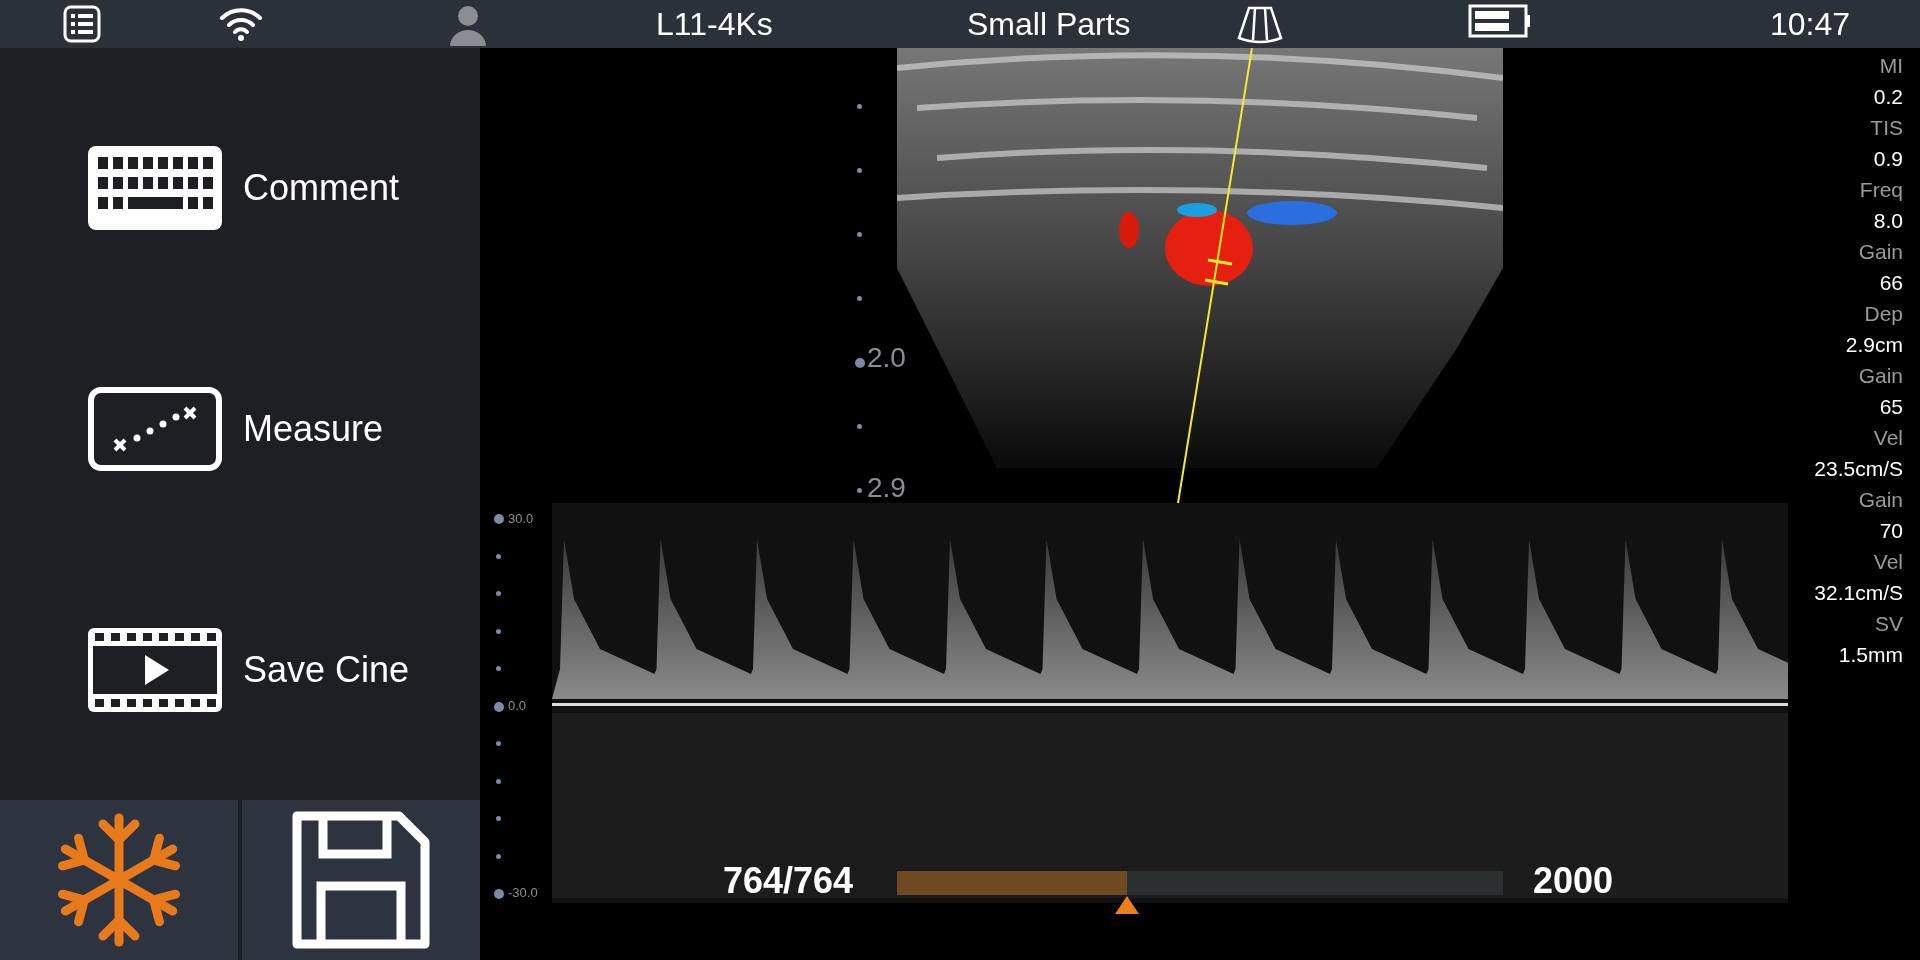  Describe the element at coordinates (714, 24) in the screenshot. I see `probe-name: L11-4Ks` at that location.